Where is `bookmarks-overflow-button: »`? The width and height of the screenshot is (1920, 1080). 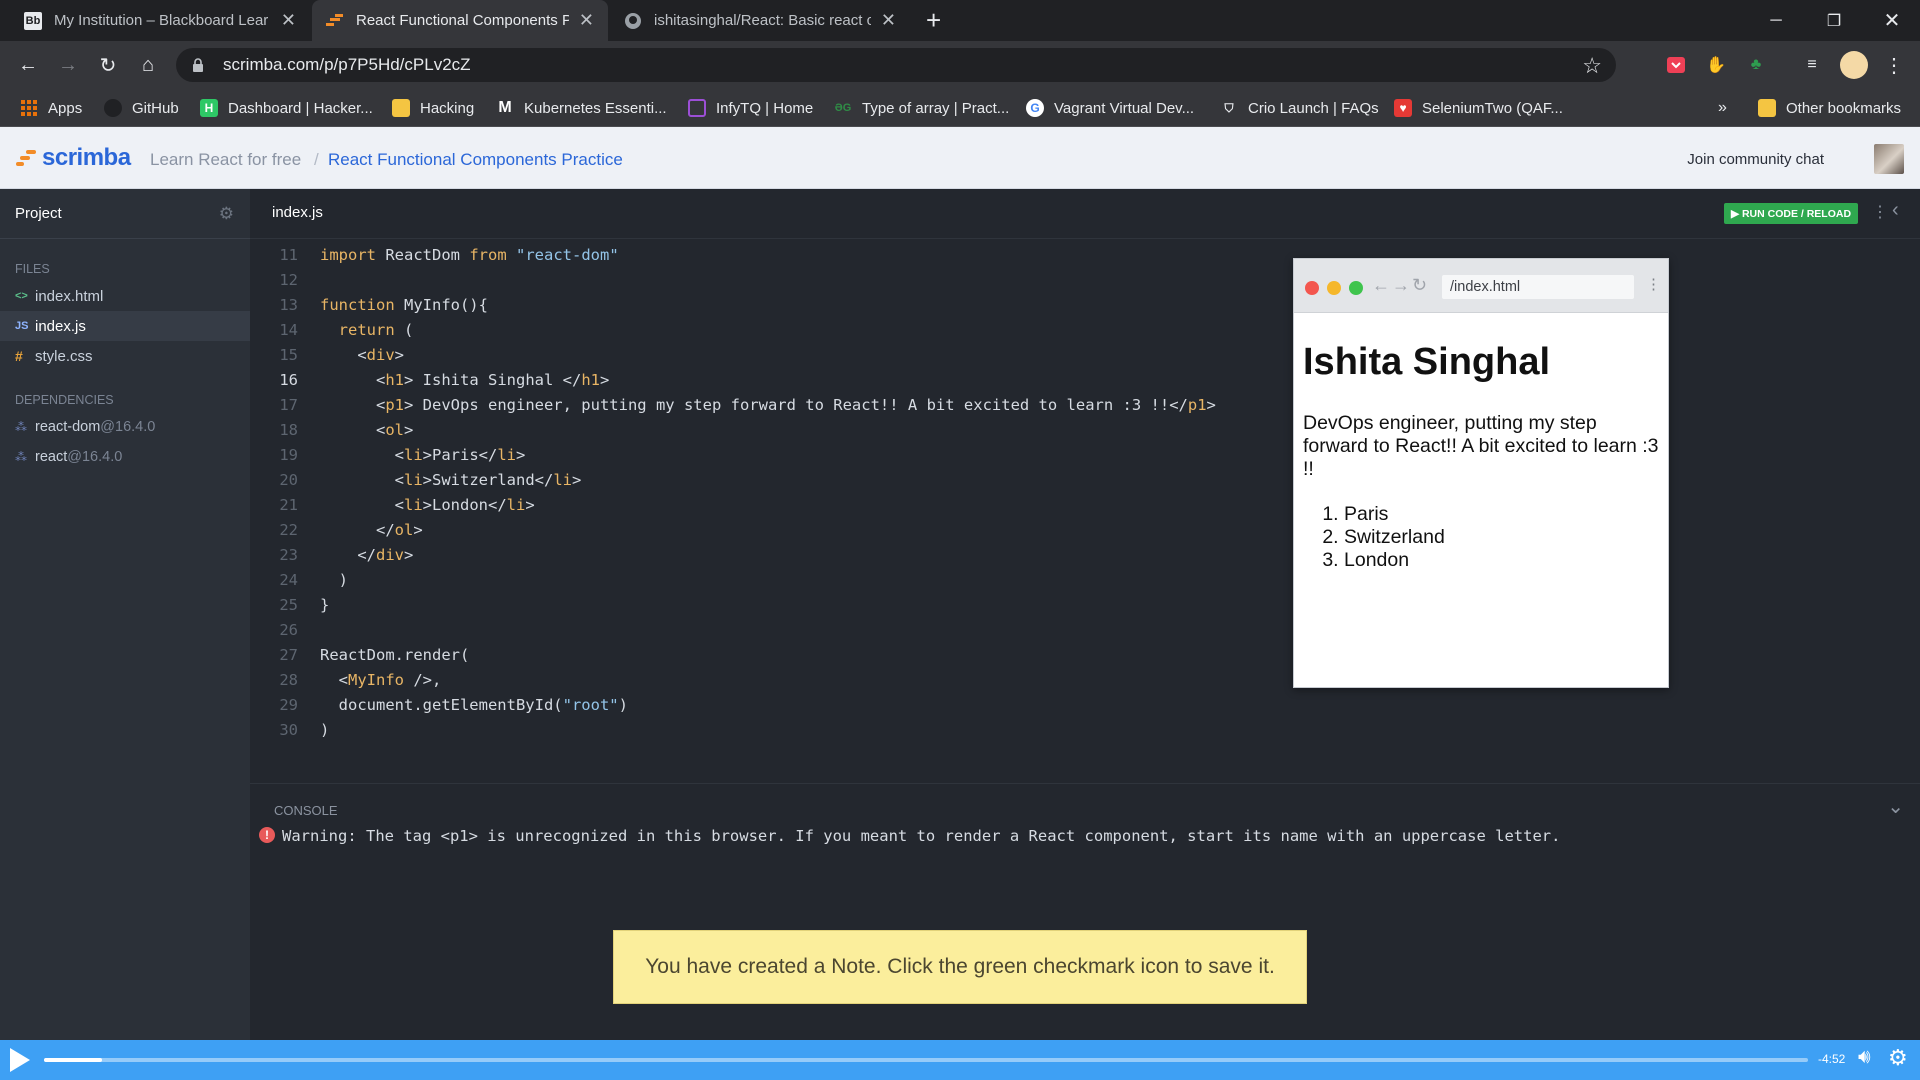 bookmarks-overflow-button: » is located at coordinates (1722, 108).